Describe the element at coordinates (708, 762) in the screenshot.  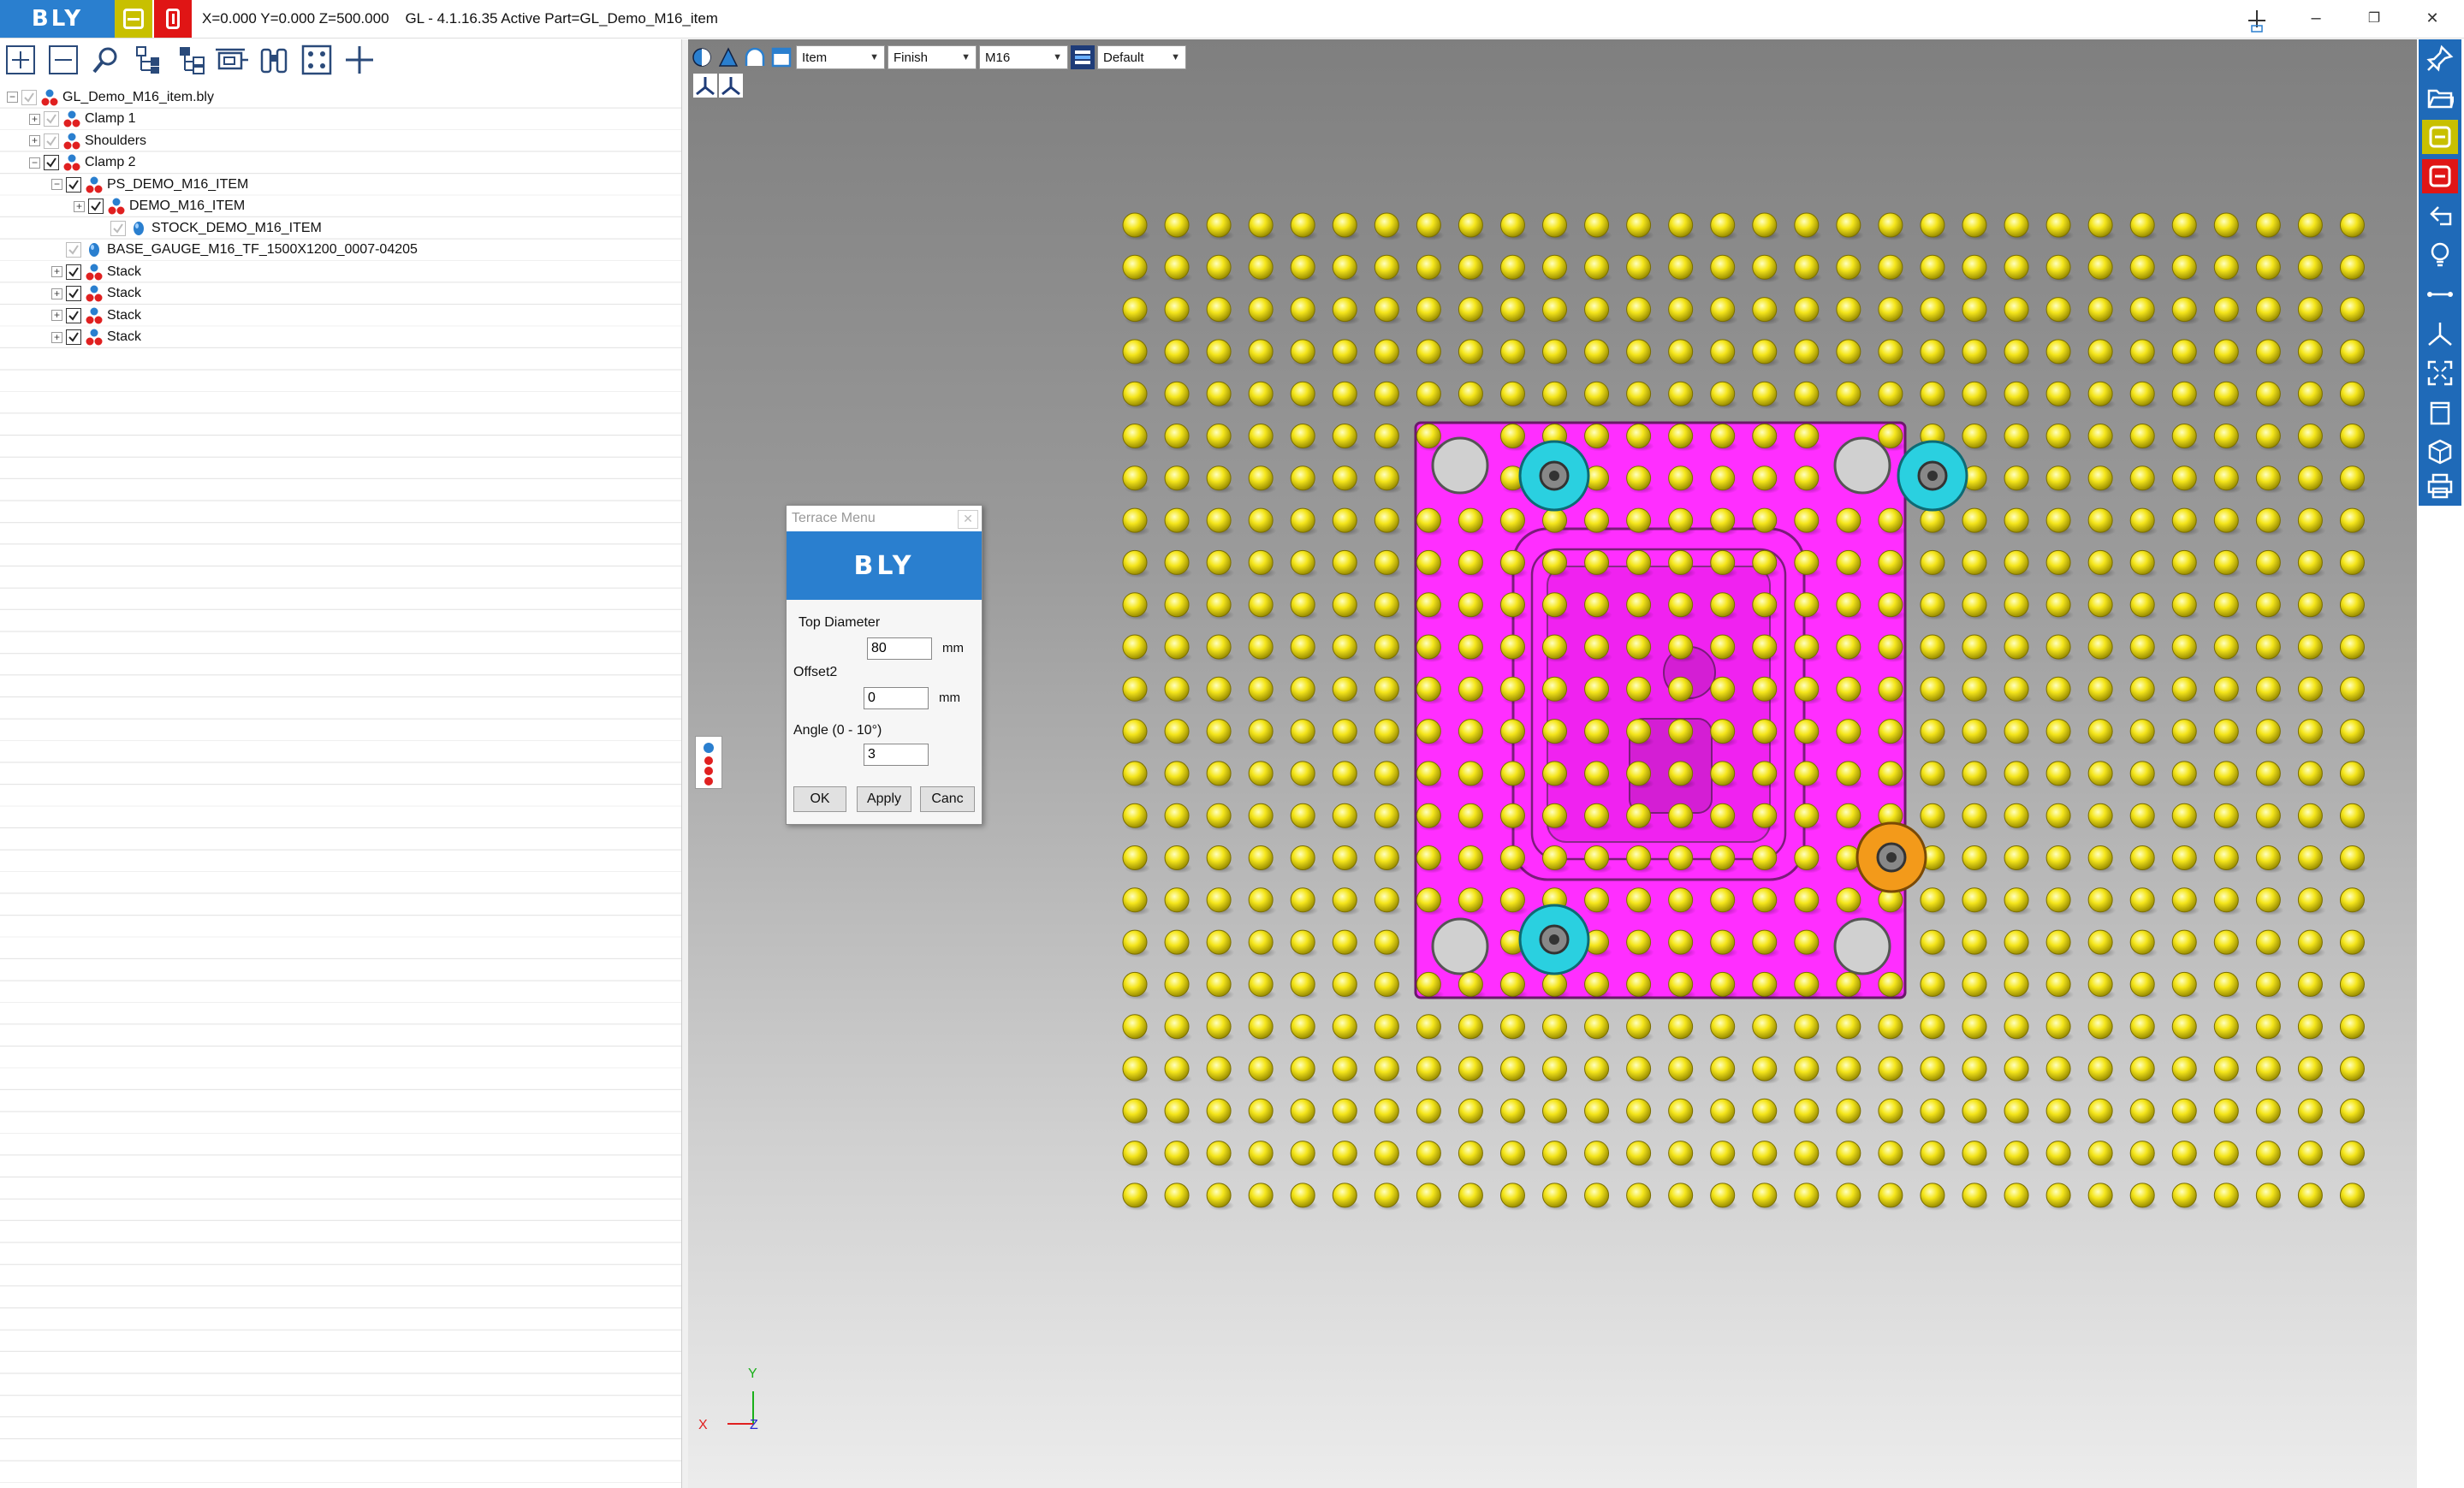
I see `status-lights` at that location.